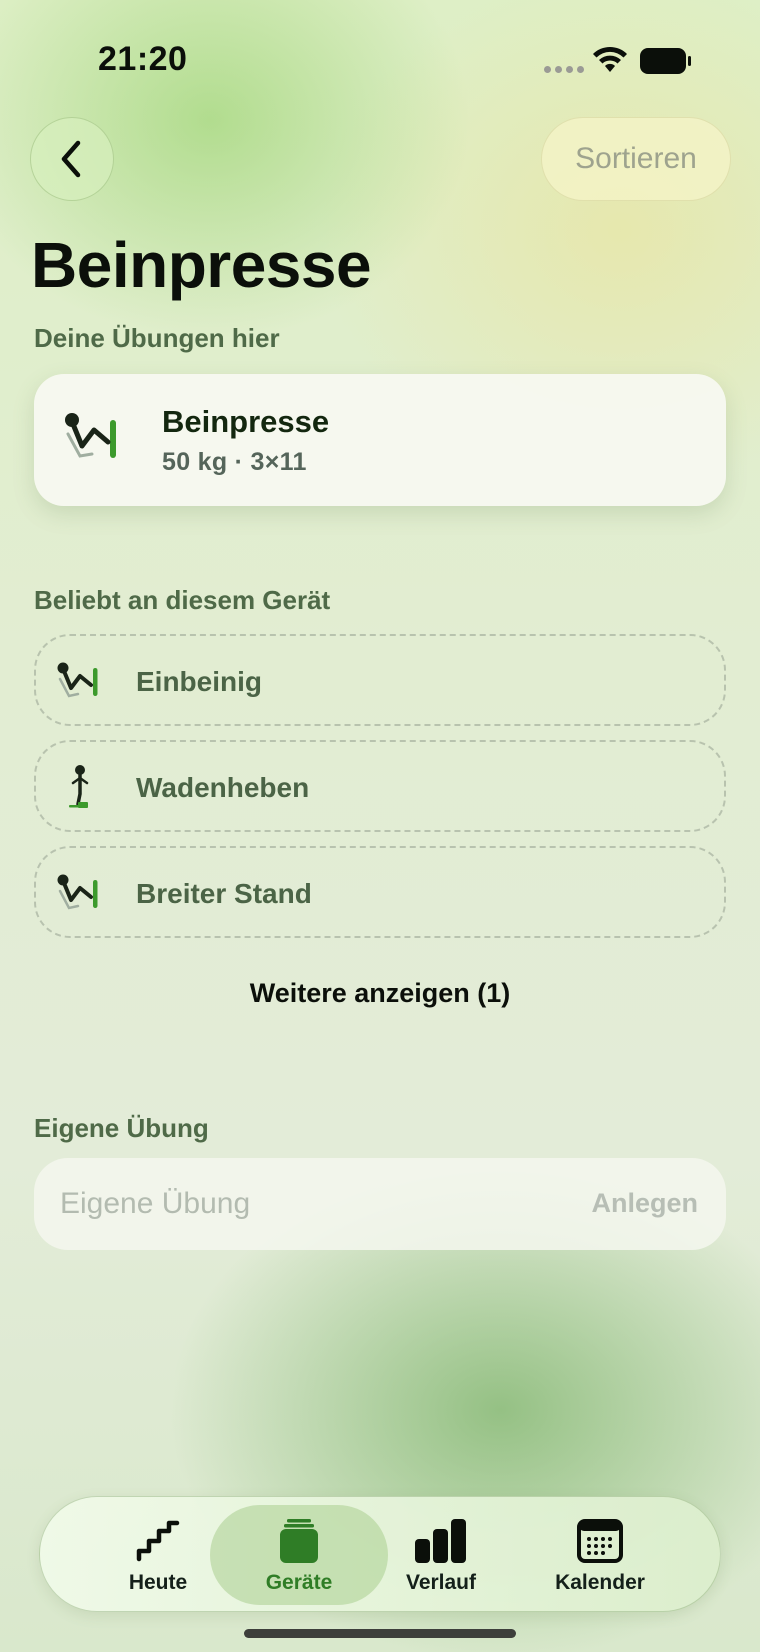  I want to click on my-exercises-label: Deine Übungen hier, so click(157, 338).